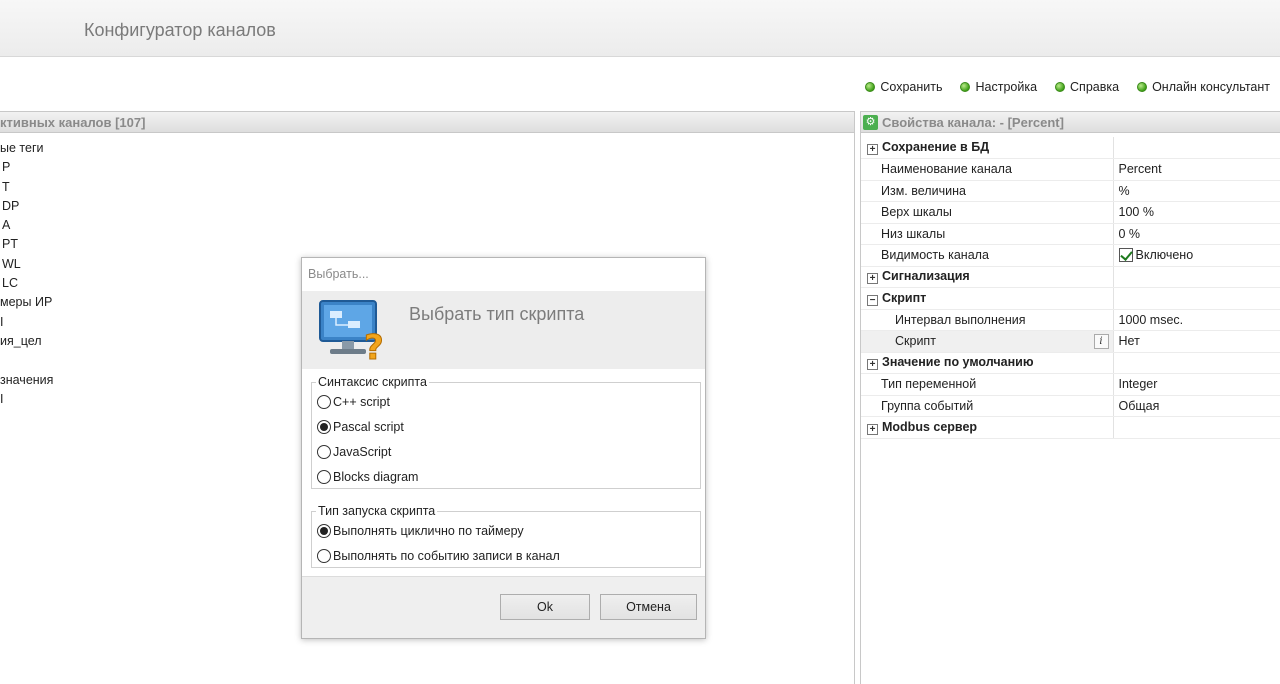 The height and width of the screenshot is (684, 1280). I want to click on radio-pascal-script: Pascal script, so click(506, 426).